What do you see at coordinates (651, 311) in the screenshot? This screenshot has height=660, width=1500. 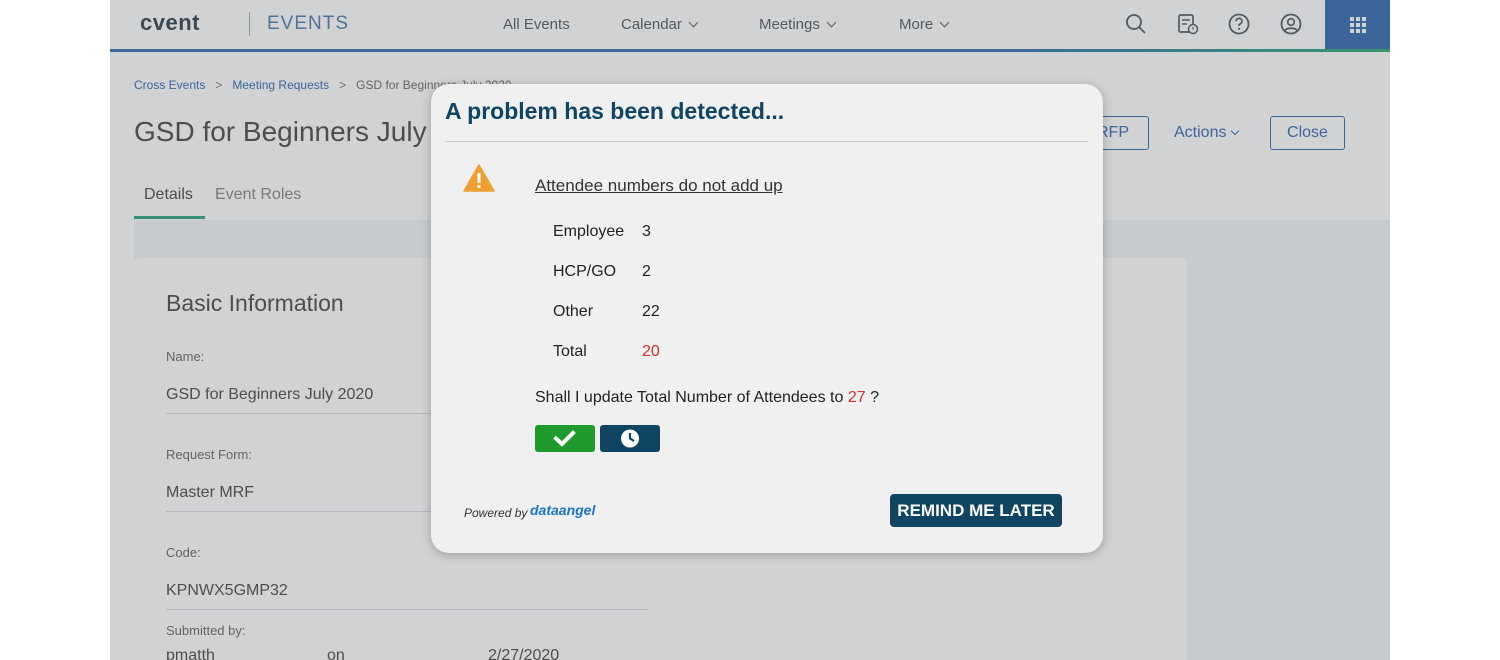 I see `other-value: 22` at bounding box center [651, 311].